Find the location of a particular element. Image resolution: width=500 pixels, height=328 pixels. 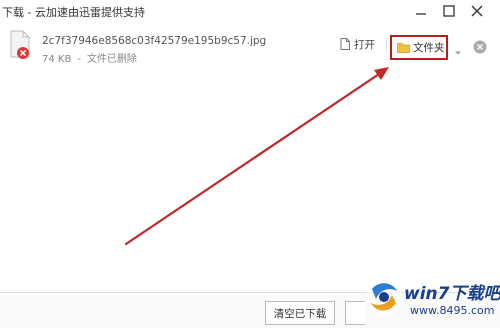

close-window-button is located at coordinates (477, 11).